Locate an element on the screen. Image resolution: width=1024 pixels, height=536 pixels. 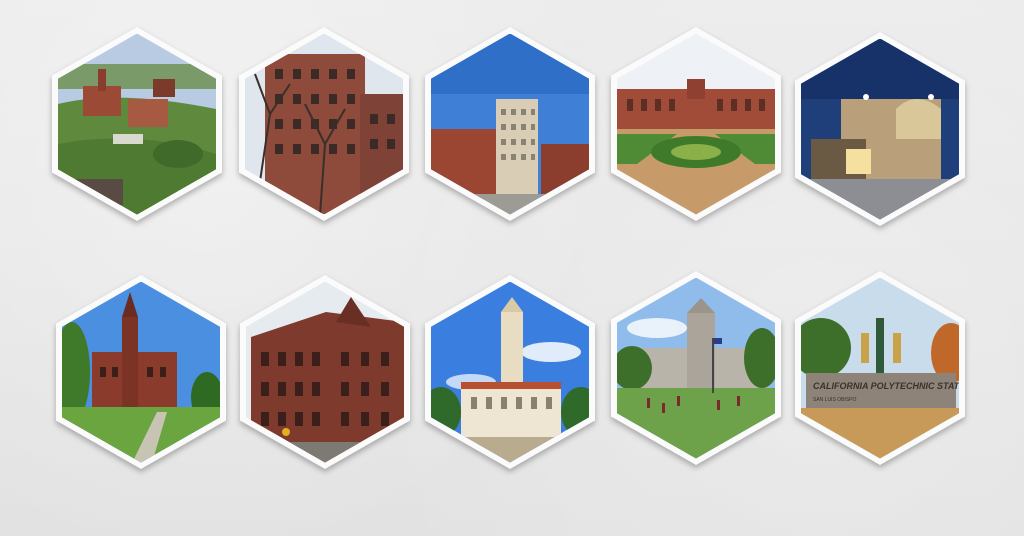
modern-building-at-dusk-tile is located at coordinates (880, 129).